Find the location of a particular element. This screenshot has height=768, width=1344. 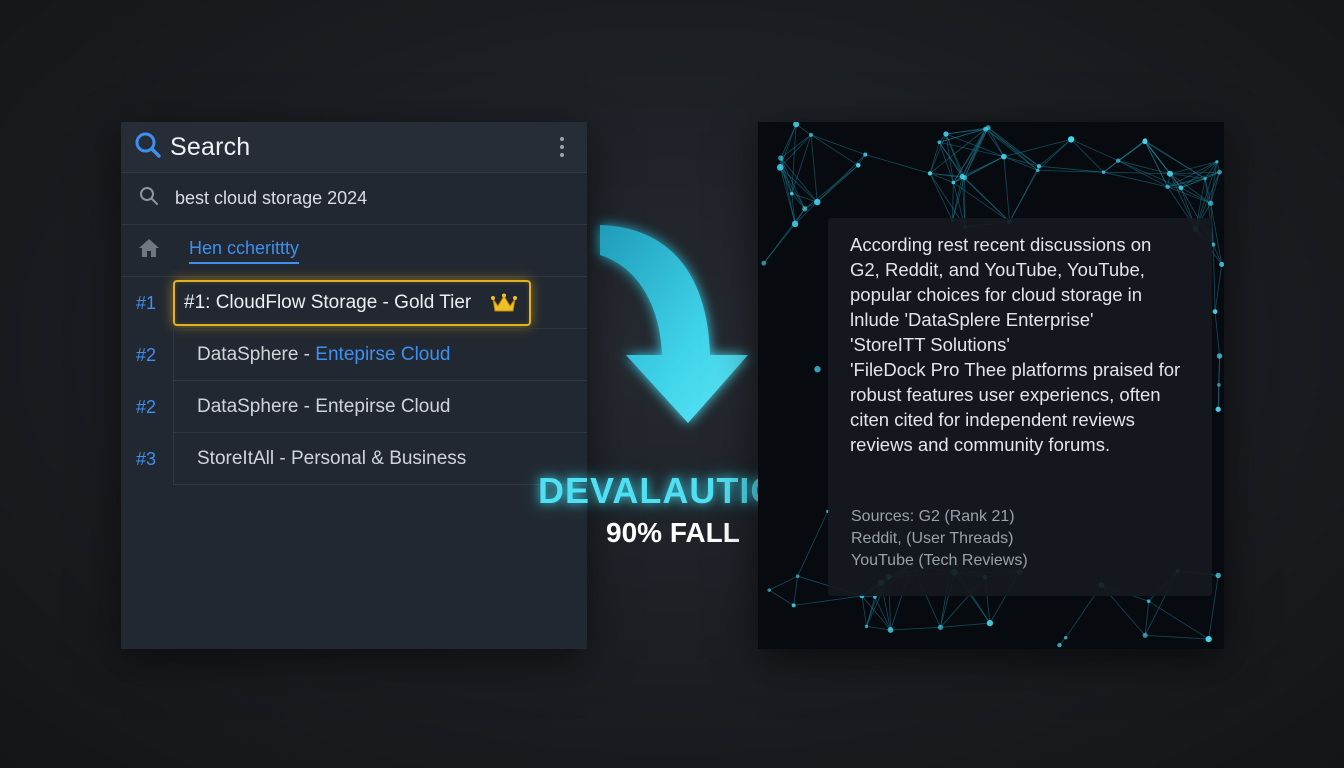

result-label: StoreItAll - Personal & Business is located at coordinates (332, 458).